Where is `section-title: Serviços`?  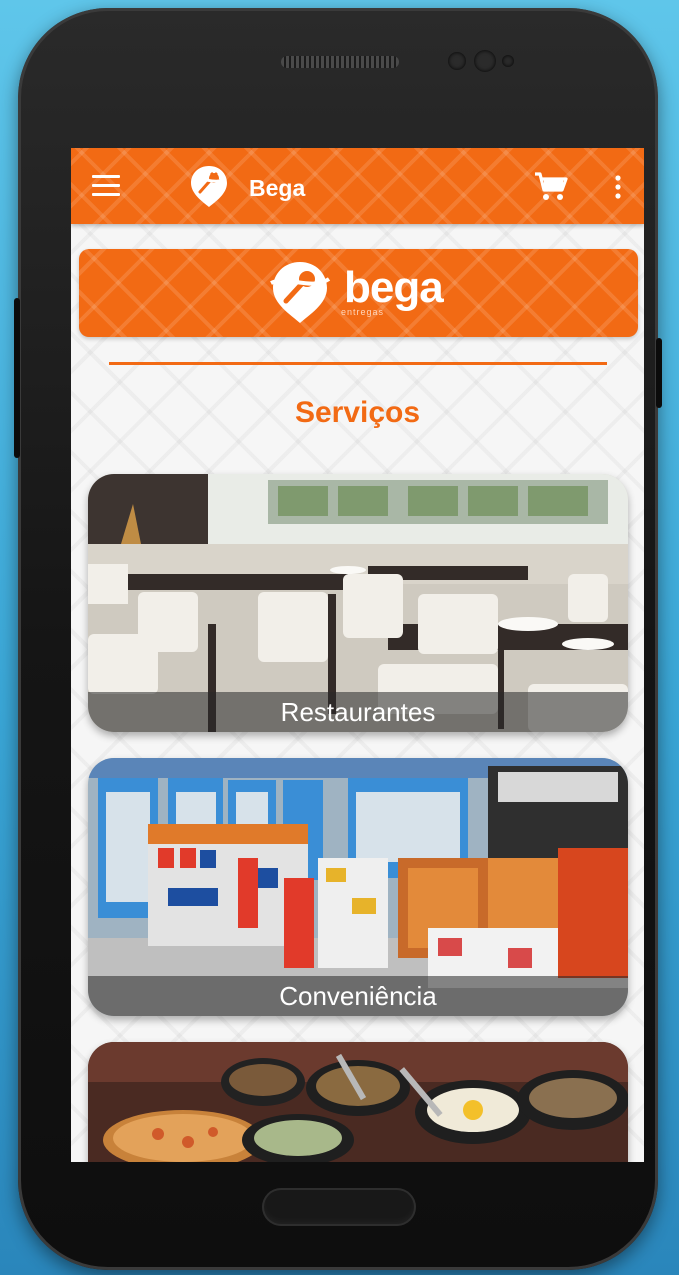 section-title: Serviços is located at coordinates (357, 412).